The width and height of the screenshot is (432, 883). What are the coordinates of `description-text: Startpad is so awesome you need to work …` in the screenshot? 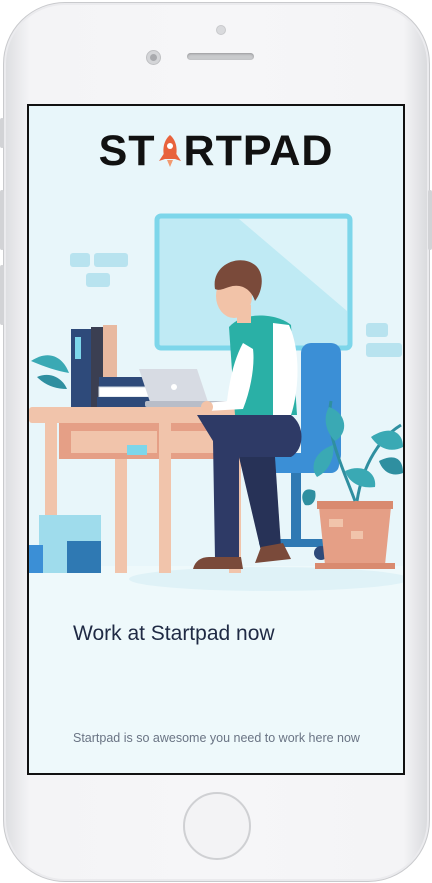 It's located at (216, 738).